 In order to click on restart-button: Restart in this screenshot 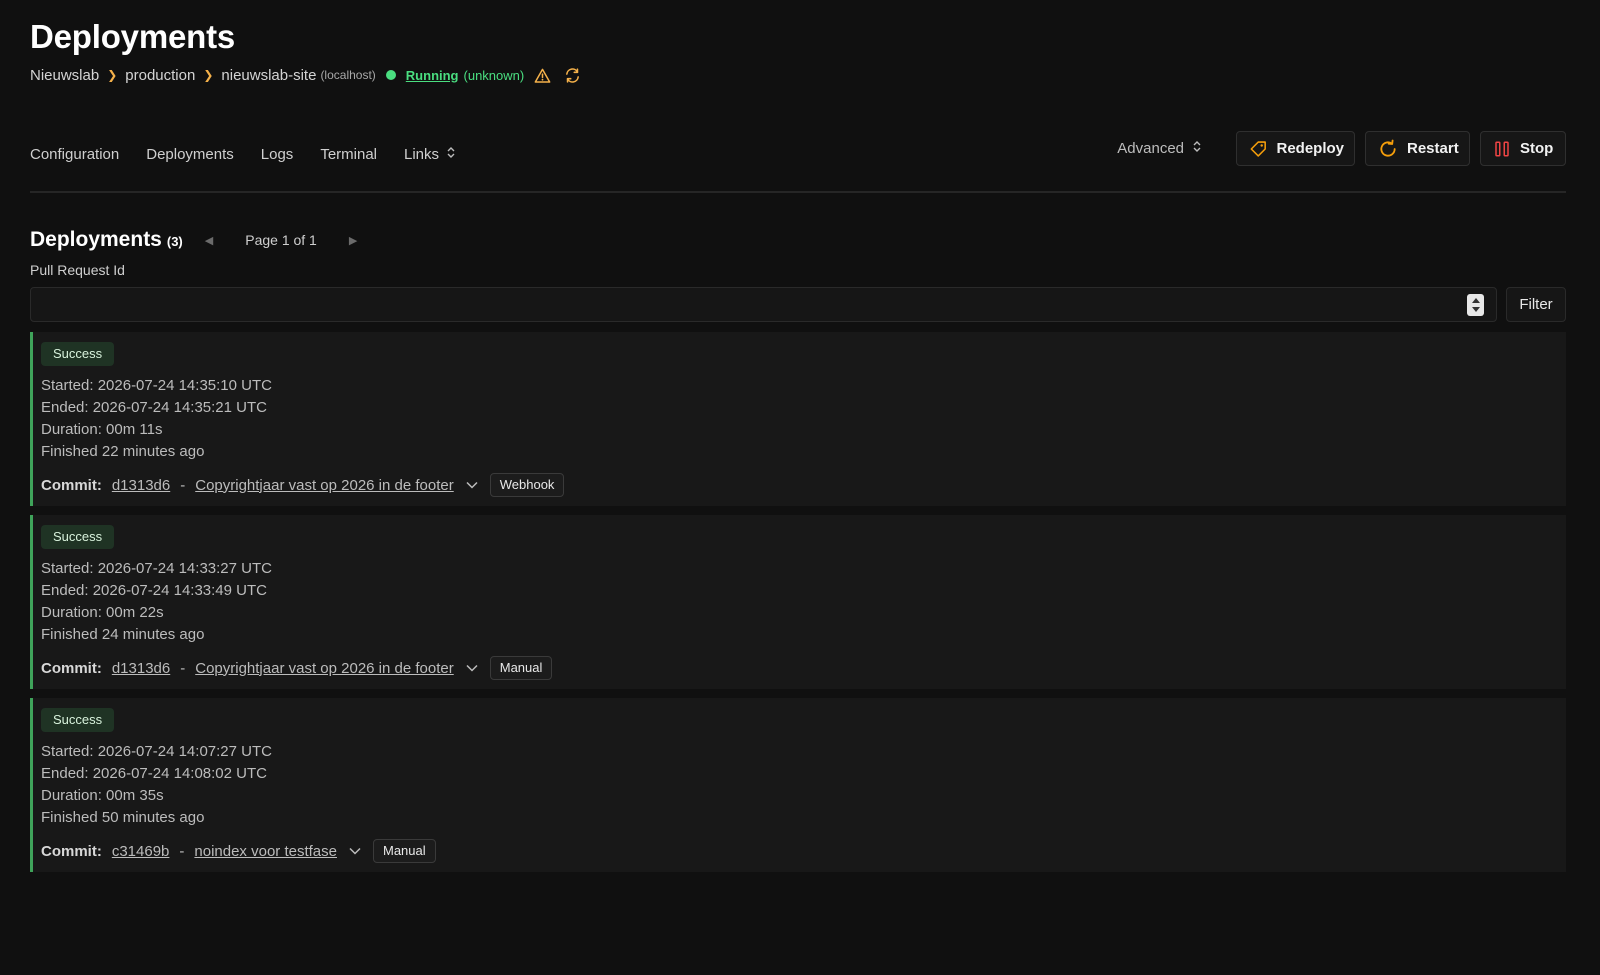, I will do `click(1417, 148)`.